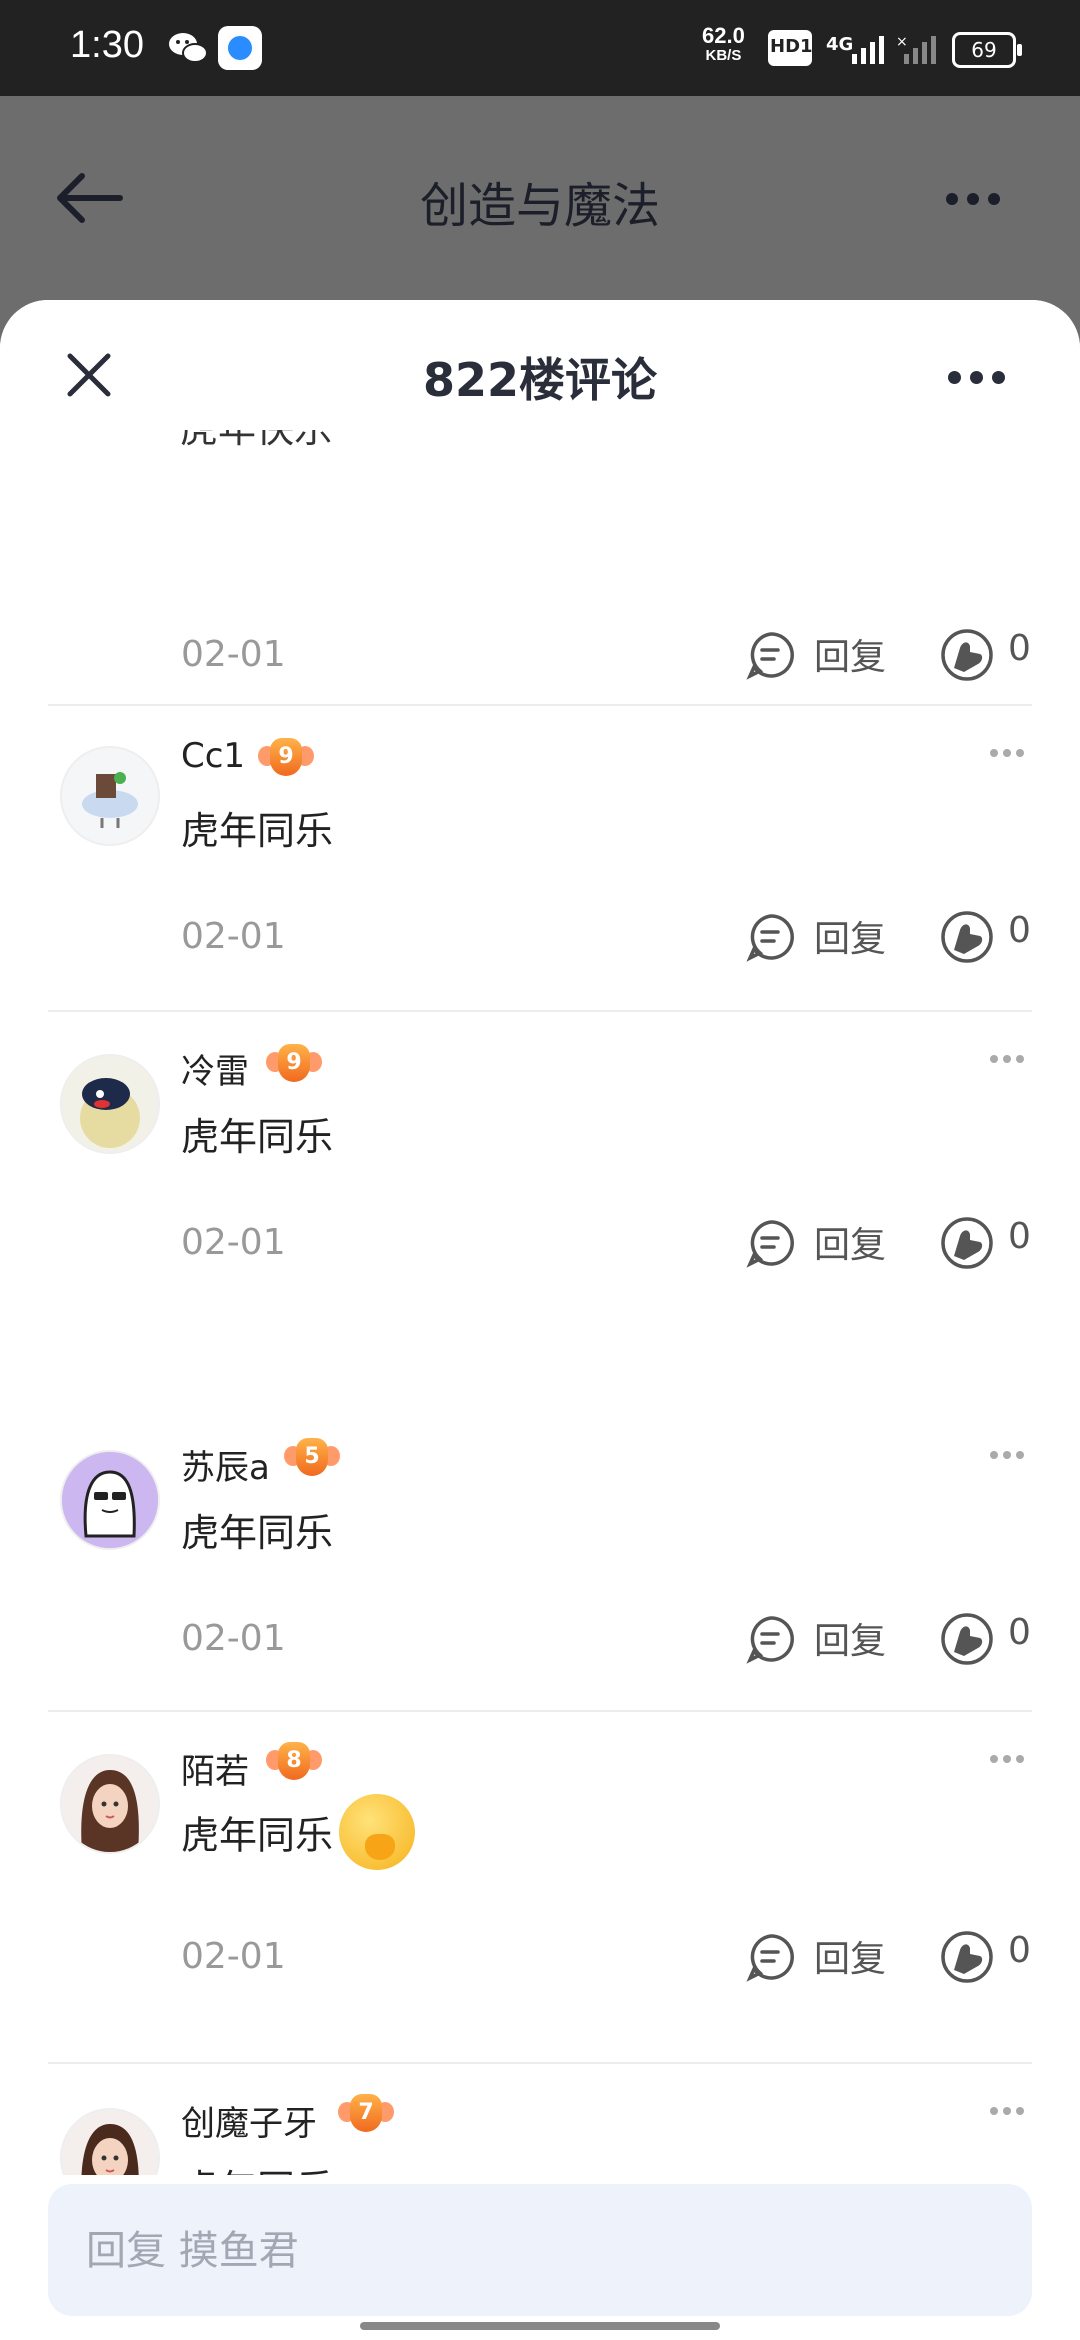 Image resolution: width=1080 pixels, height=2340 pixels. I want to click on net-speed-unit: KB/S, so click(723, 55).